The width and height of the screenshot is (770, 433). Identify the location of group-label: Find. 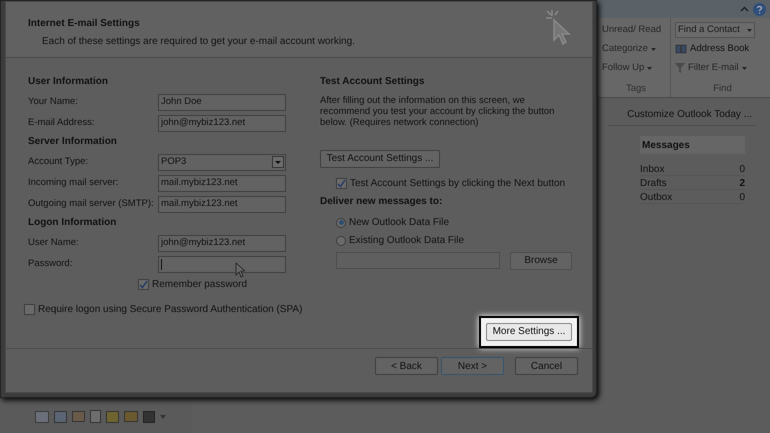
(722, 89).